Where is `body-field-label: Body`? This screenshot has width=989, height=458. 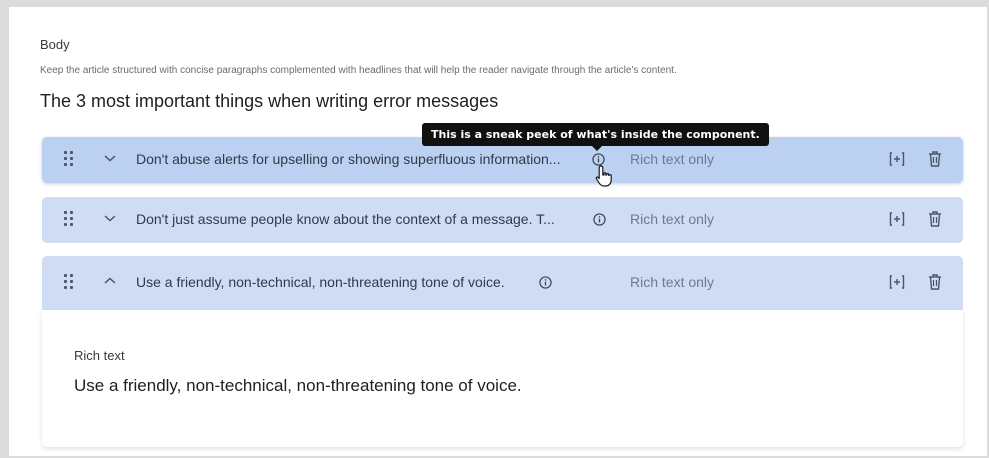 body-field-label: Body is located at coordinates (55, 44).